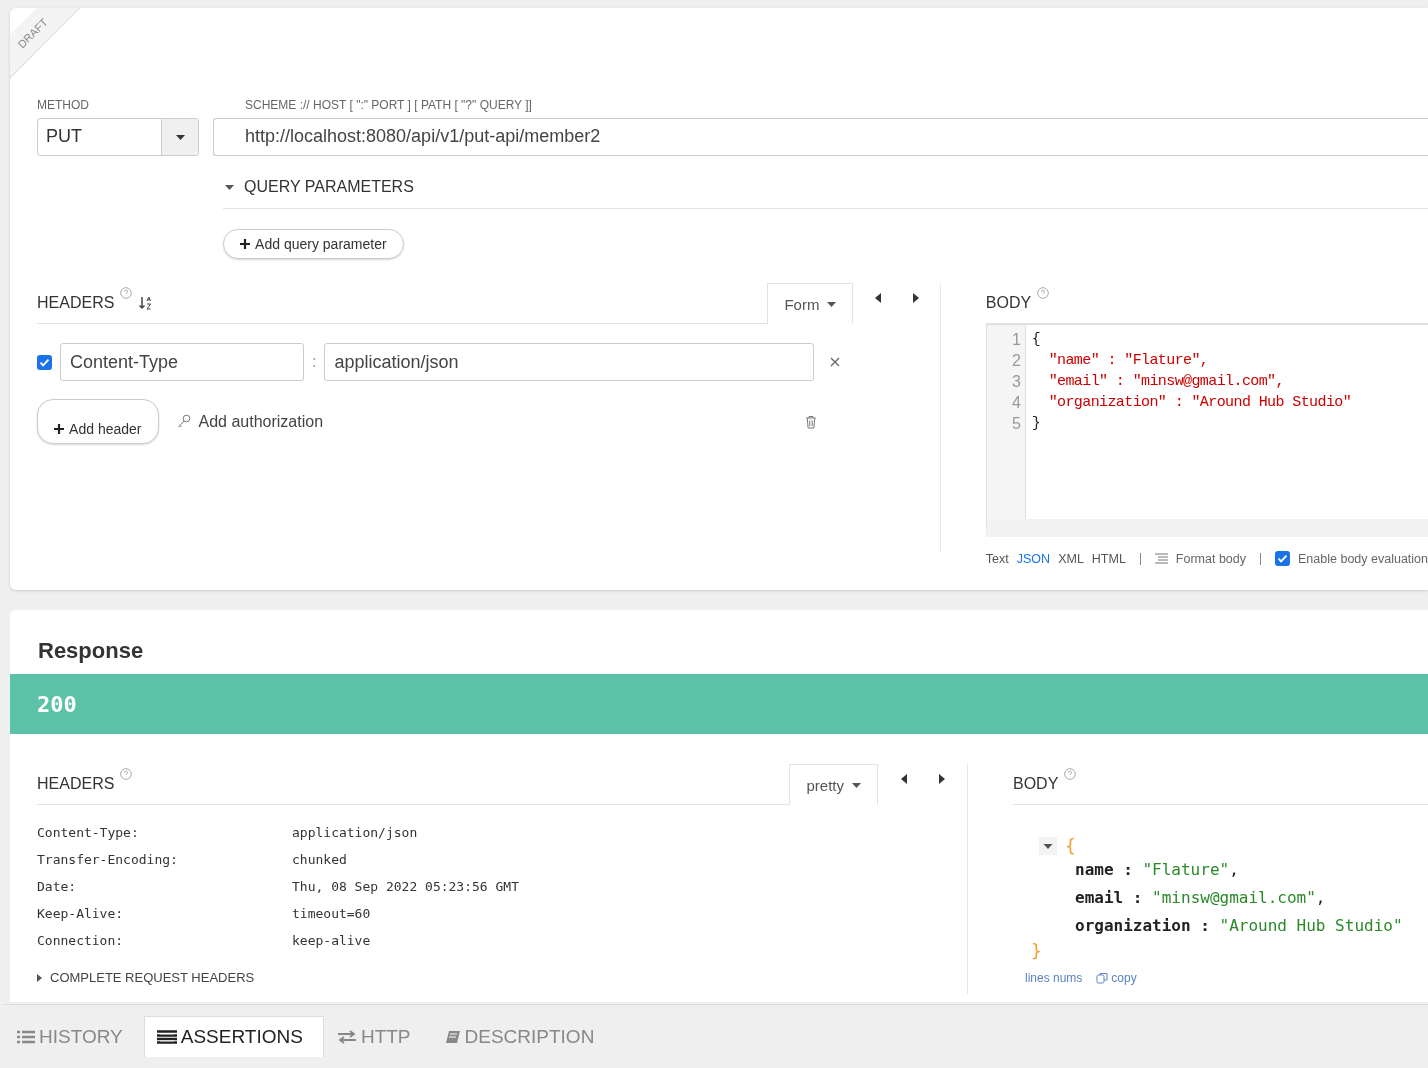  Describe the element at coordinates (63, 106) in the screenshot. I see `method-label: METHOD` at that location.